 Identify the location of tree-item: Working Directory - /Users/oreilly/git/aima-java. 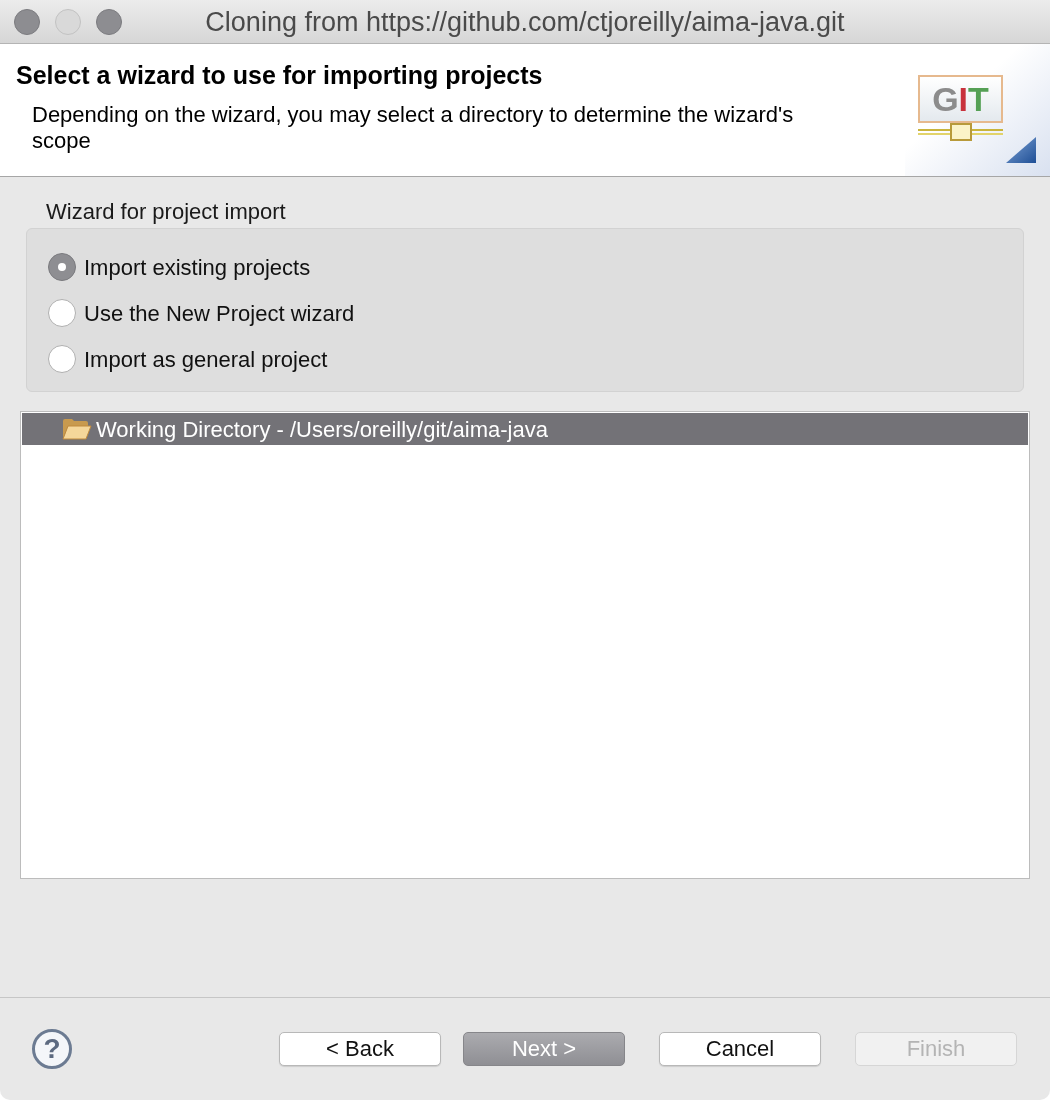
(525, 429).